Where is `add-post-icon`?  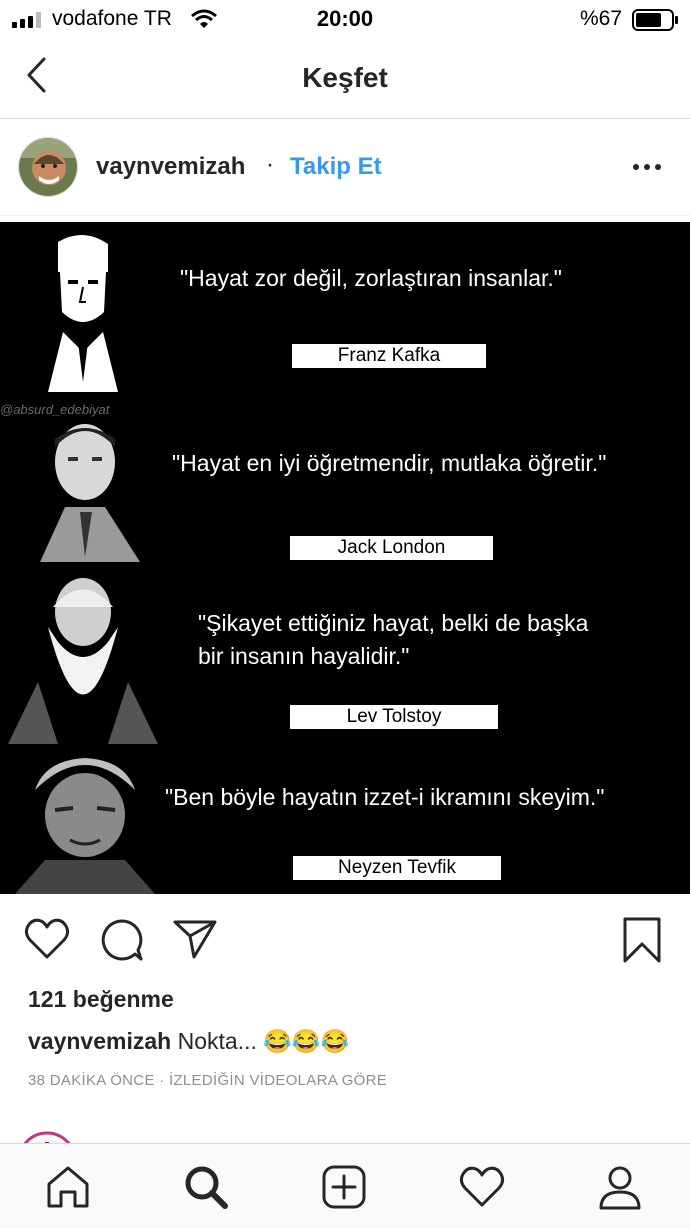
add-post-icon is located at coordinates (344, 1187).